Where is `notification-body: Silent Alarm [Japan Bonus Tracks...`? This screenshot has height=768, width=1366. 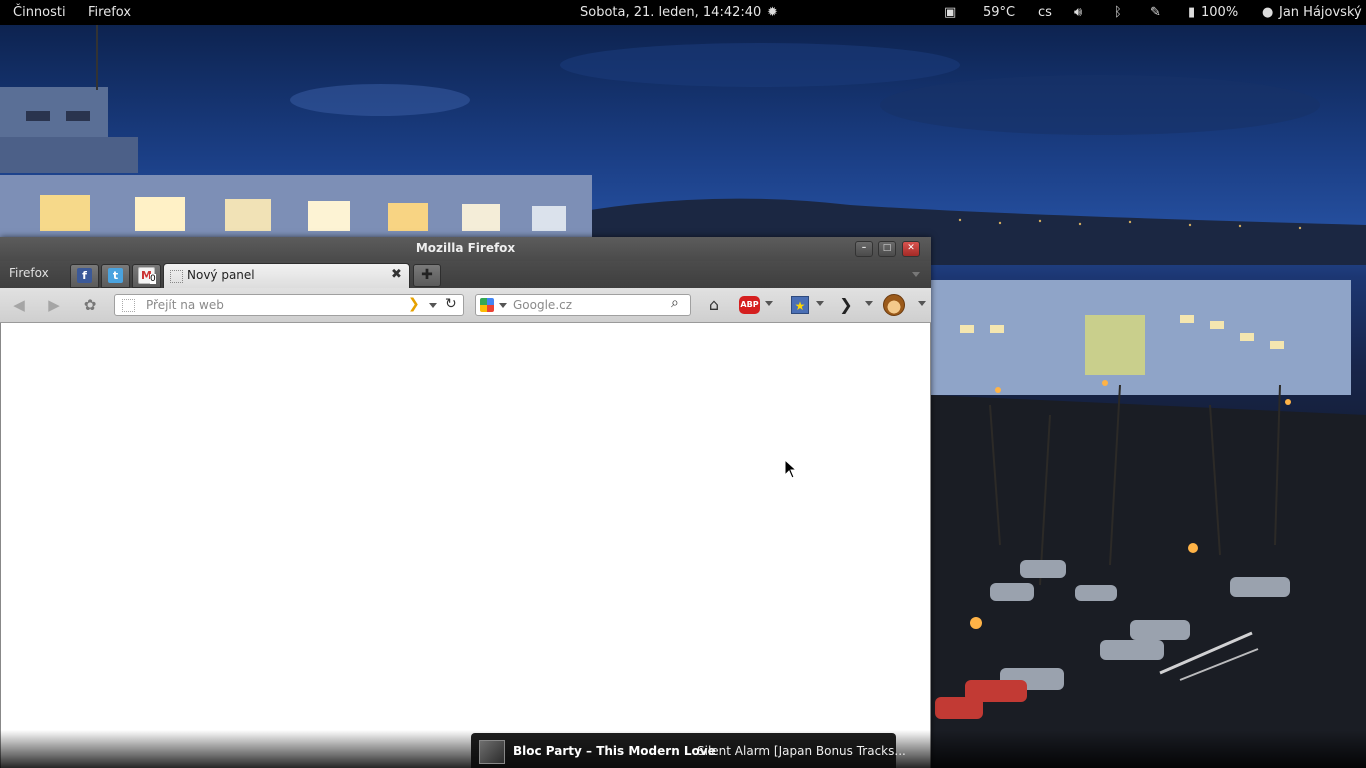 notification-body: Silent Alarm [Japan Bonus Tracks... is located at coordinates (801, 751).